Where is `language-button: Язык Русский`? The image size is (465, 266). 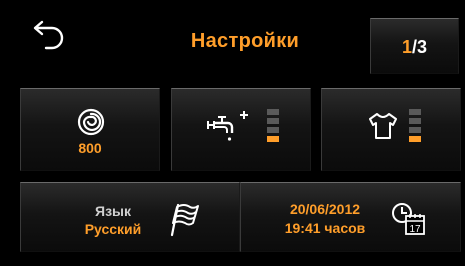 language-button: Язык Русский is located at coordinates (130, 217).